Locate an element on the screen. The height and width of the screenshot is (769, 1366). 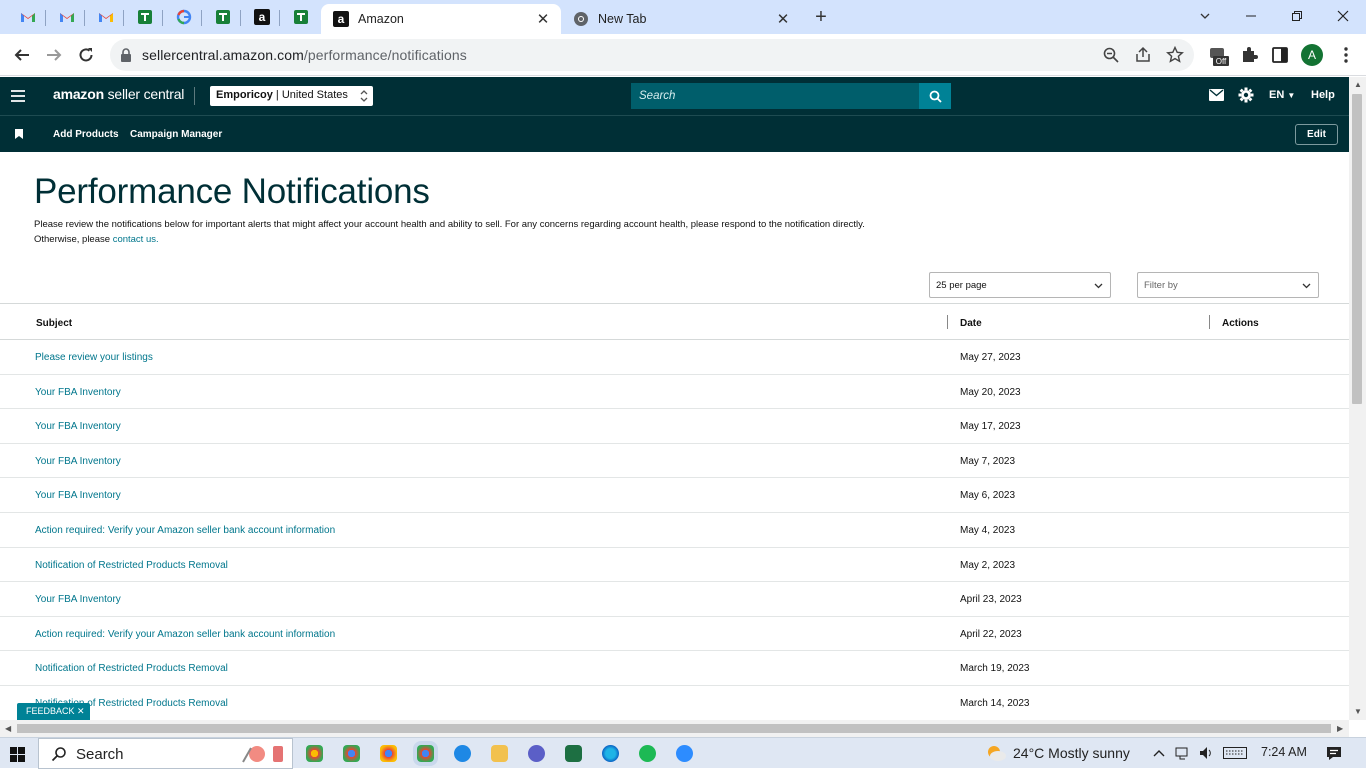
forward-button is located at coordinates (54, 55).